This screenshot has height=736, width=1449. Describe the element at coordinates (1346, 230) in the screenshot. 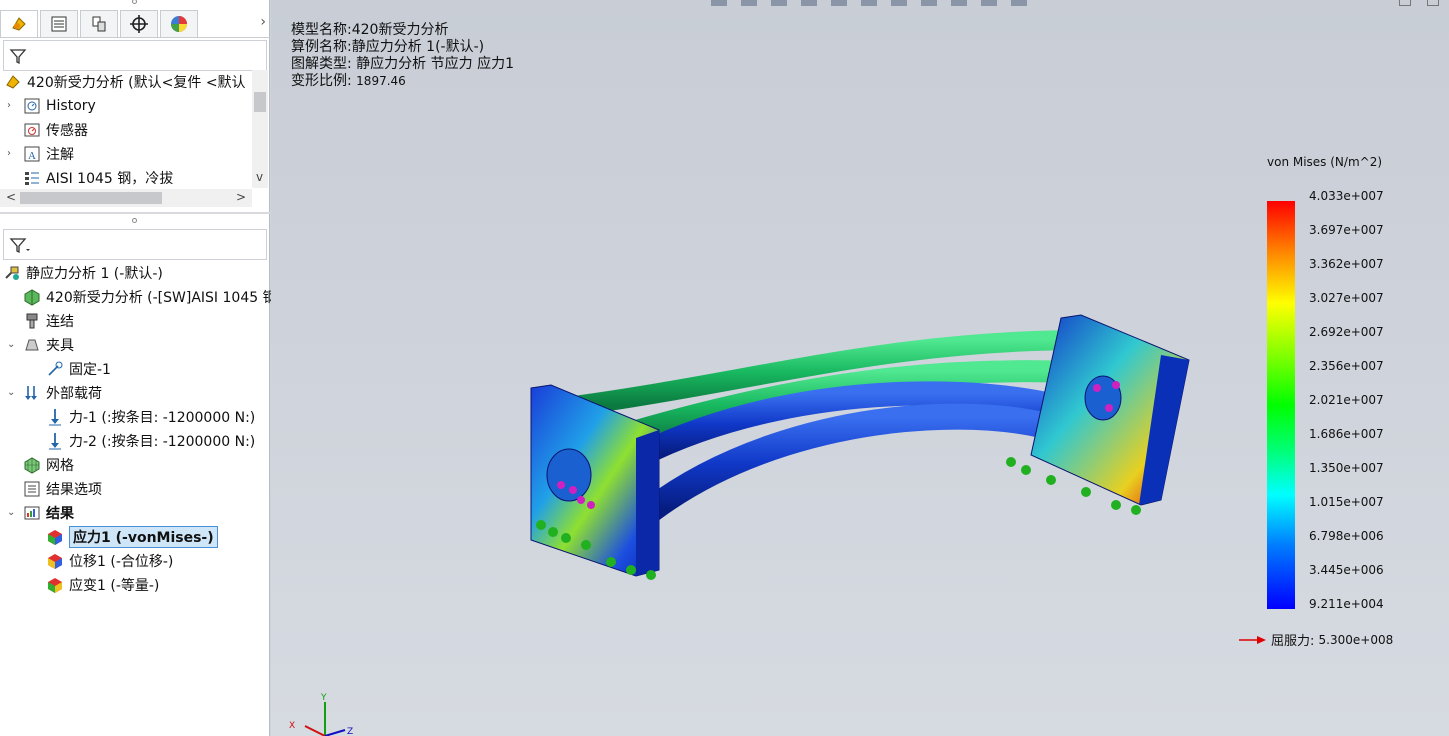

I see `legend-tick-label: 3.697e+007` at that location.